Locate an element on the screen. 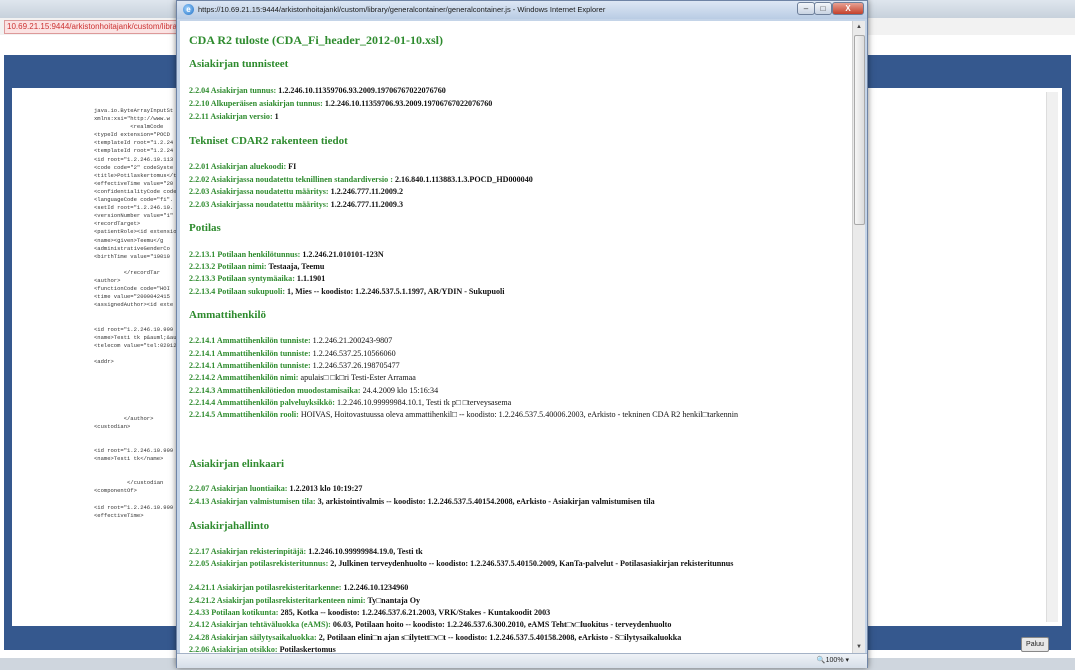 The image size is (1075, 670). xml-source-line: <patientRole><id extensio is located at coordinates (135, 232).